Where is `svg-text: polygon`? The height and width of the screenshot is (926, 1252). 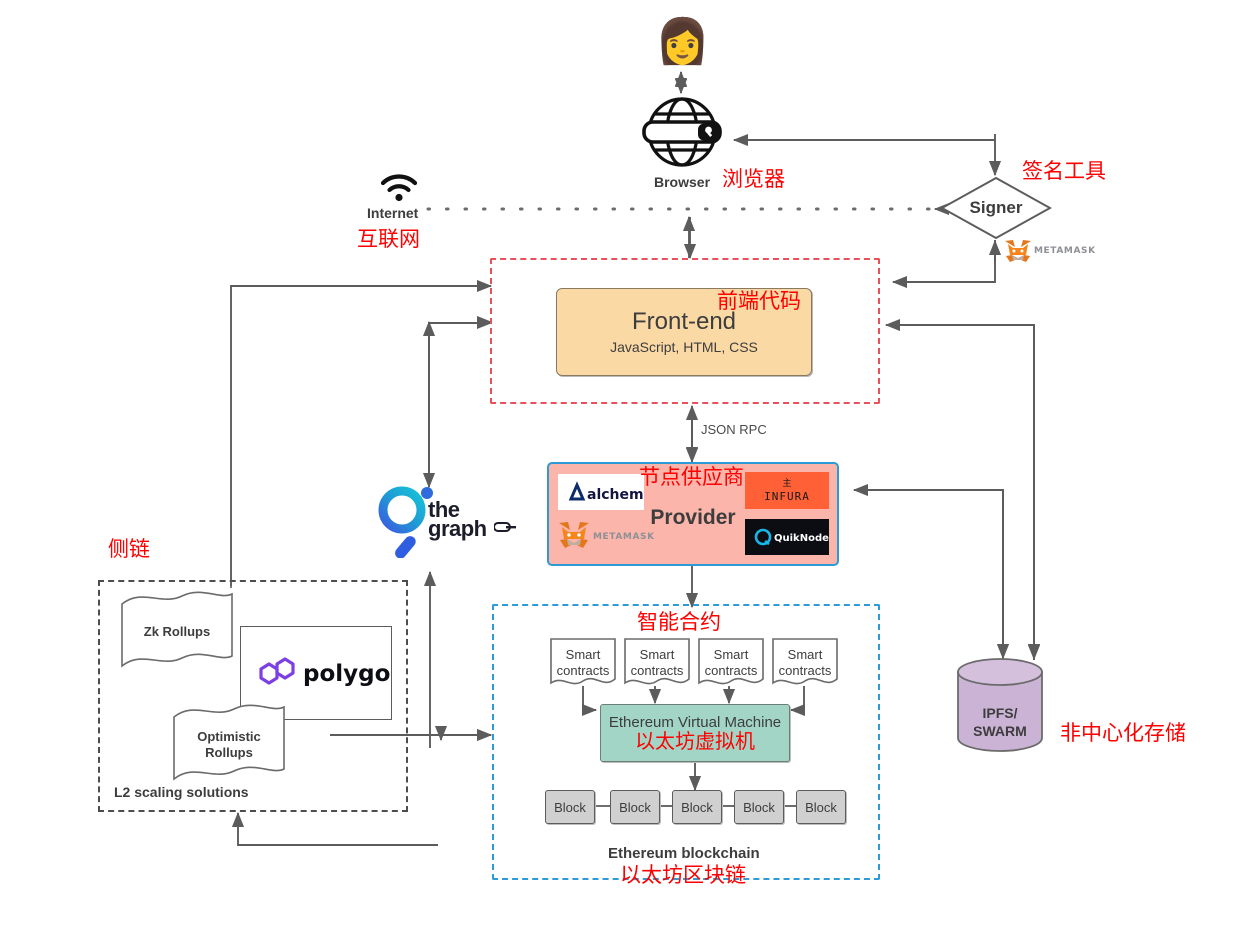 svg-text: polygon is located at coordinates (347, 674).